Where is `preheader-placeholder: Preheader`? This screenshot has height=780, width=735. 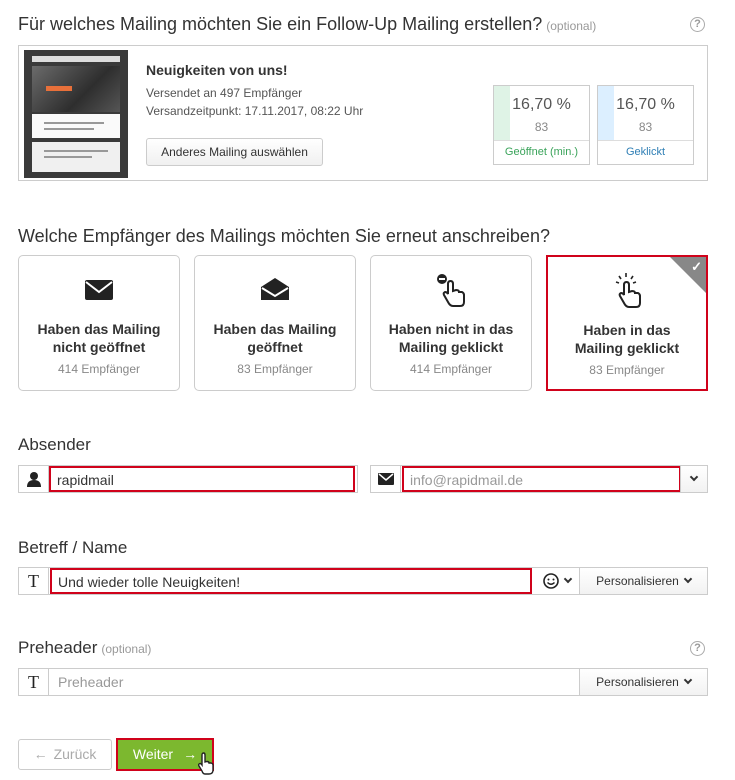 preheader-placeholder: Preheader is located at coordinates (91, 682).